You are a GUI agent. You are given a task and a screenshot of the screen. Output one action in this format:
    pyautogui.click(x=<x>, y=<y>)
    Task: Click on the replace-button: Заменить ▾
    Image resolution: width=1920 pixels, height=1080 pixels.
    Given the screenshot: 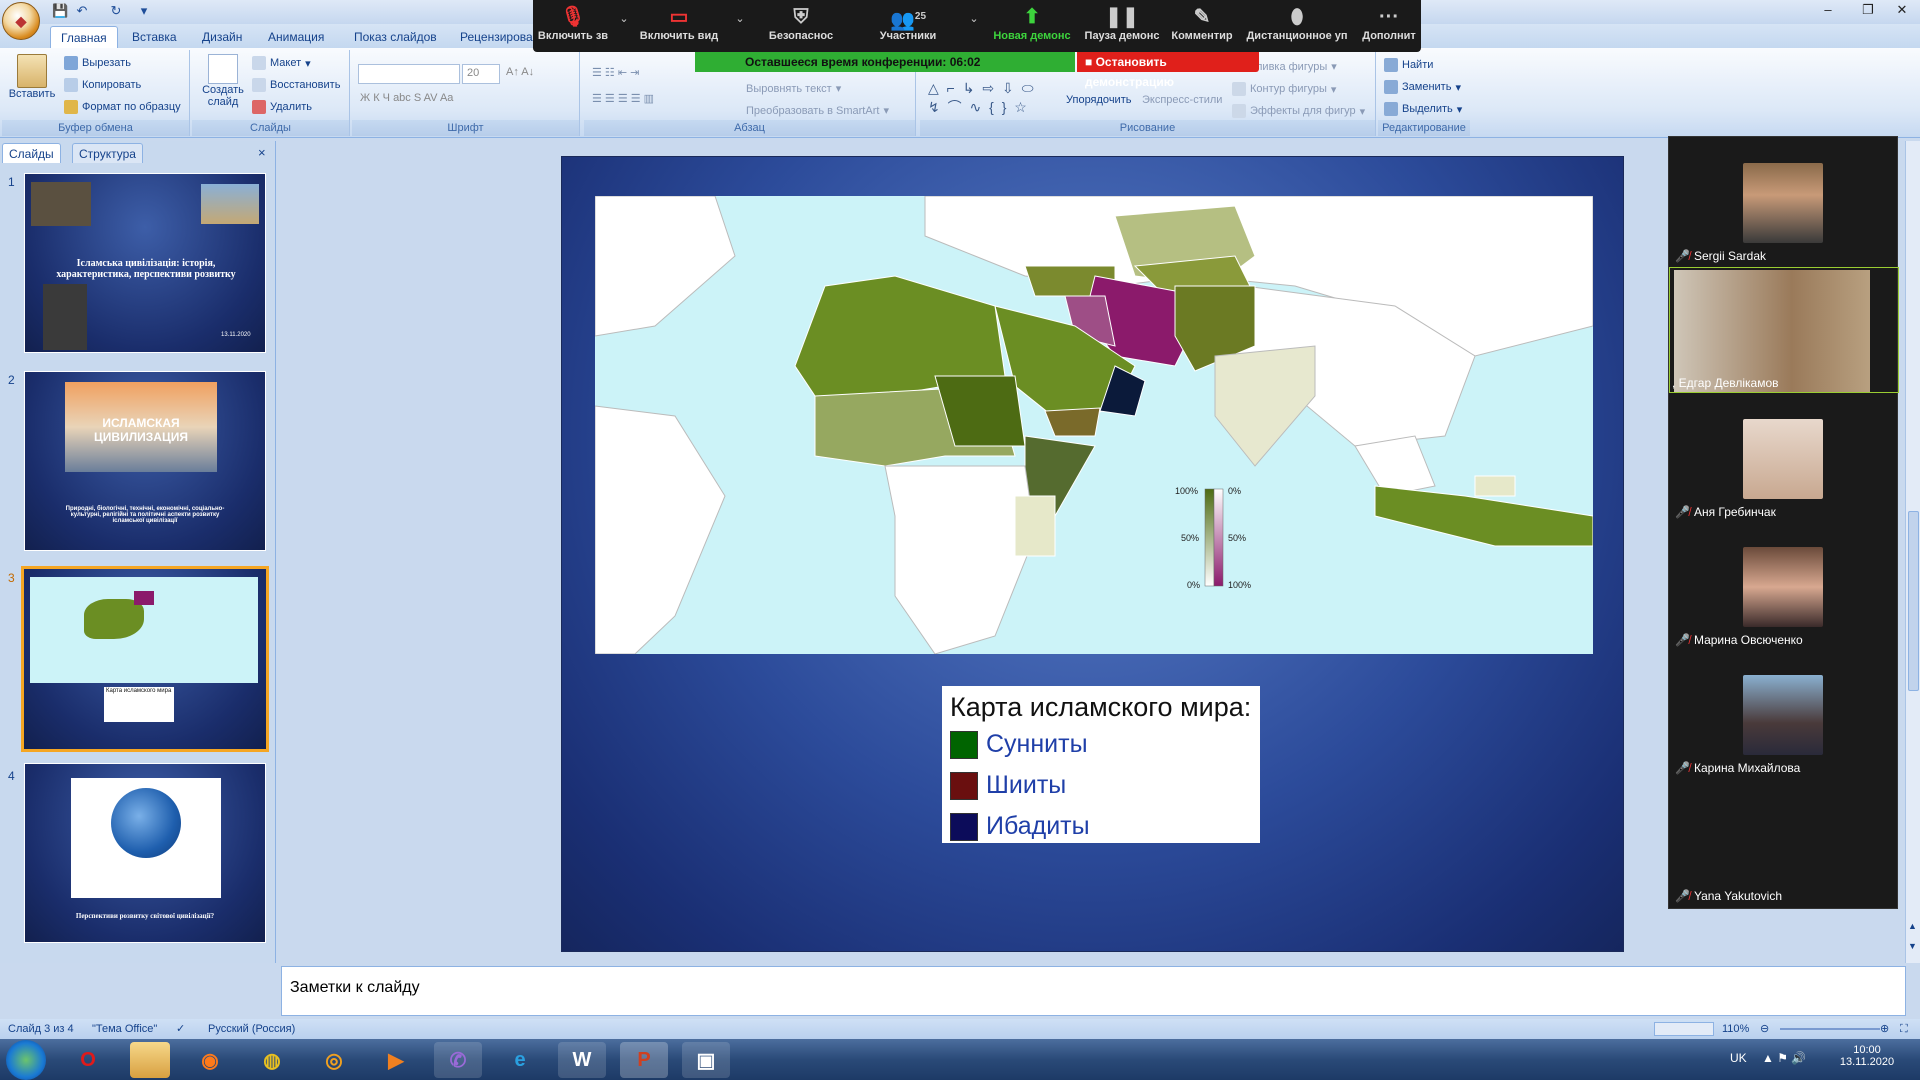 What is the action you would take?
    pyautogui.click(x=1422, y=87)
    